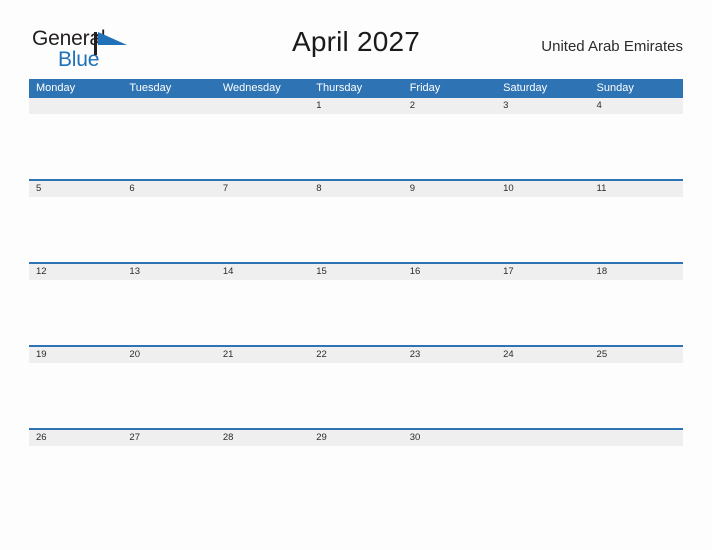 This screenshot has height=550, width=712. I want to click on date-cell: 19, so click(75, 355).